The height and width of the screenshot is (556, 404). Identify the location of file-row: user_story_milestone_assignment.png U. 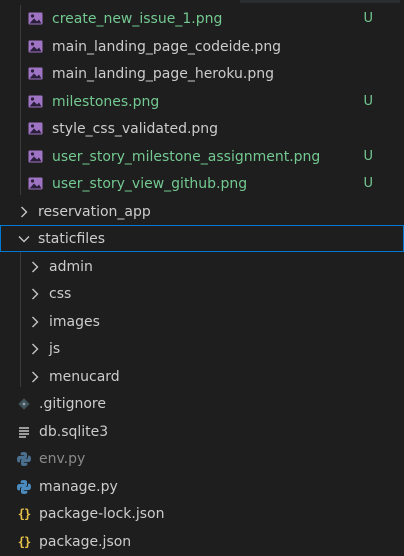
(202, 156).